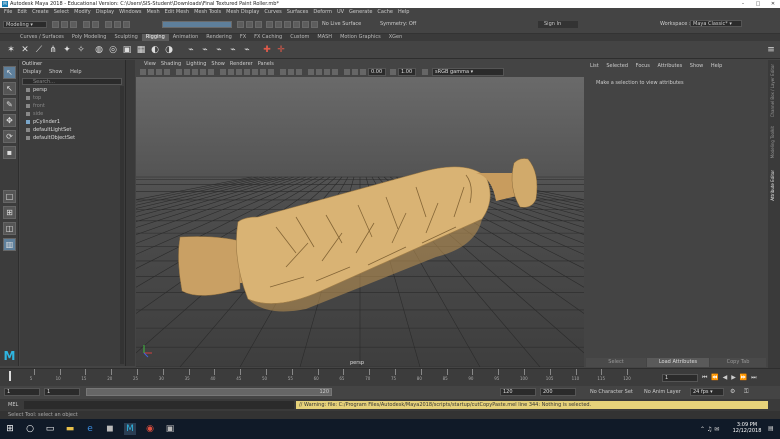 This screenshot has height=439, width=780. I want to click on open-scene-icon, so click(64, 24).